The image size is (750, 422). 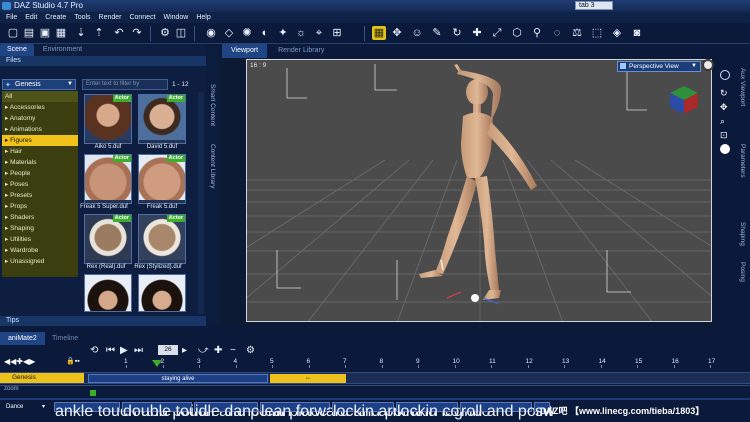 What do you see at coordinates (181, 33) in the screenshot?
I see `render-icon: ◫` at bounding box center [181, 33].